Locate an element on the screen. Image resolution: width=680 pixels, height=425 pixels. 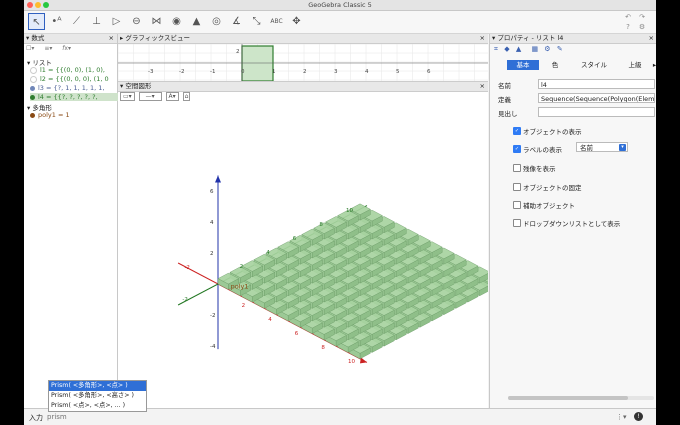
help-icon: ? is located at coordinates (628, 27).